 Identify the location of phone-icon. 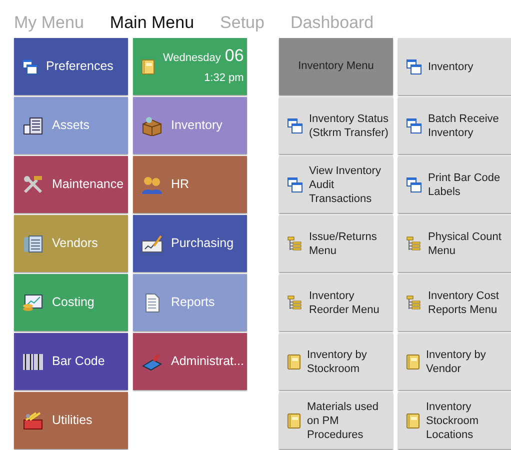
(33, 244).